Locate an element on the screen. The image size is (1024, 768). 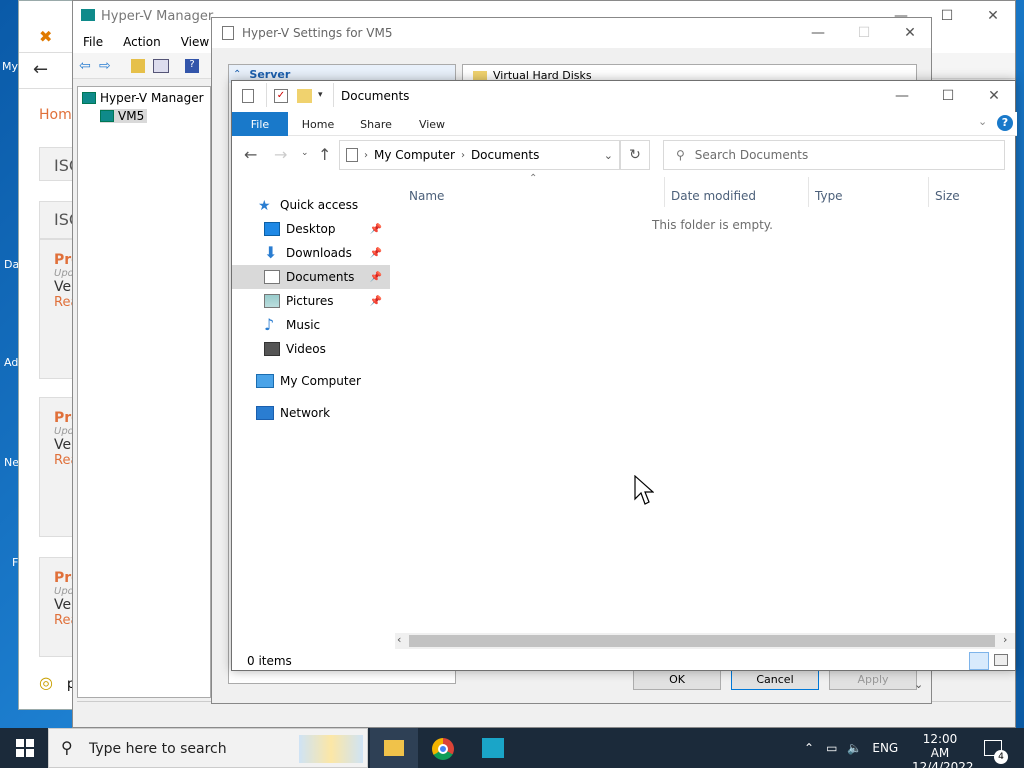
notification-badge: 4 is located at coordinates (1001, 757).